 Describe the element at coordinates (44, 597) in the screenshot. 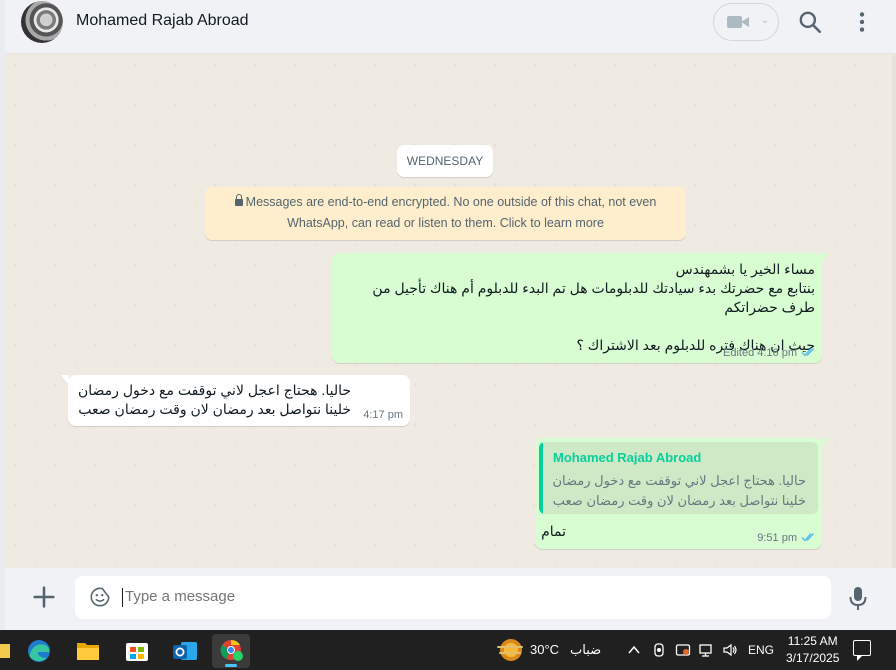

I see `plus-icon` at that location.